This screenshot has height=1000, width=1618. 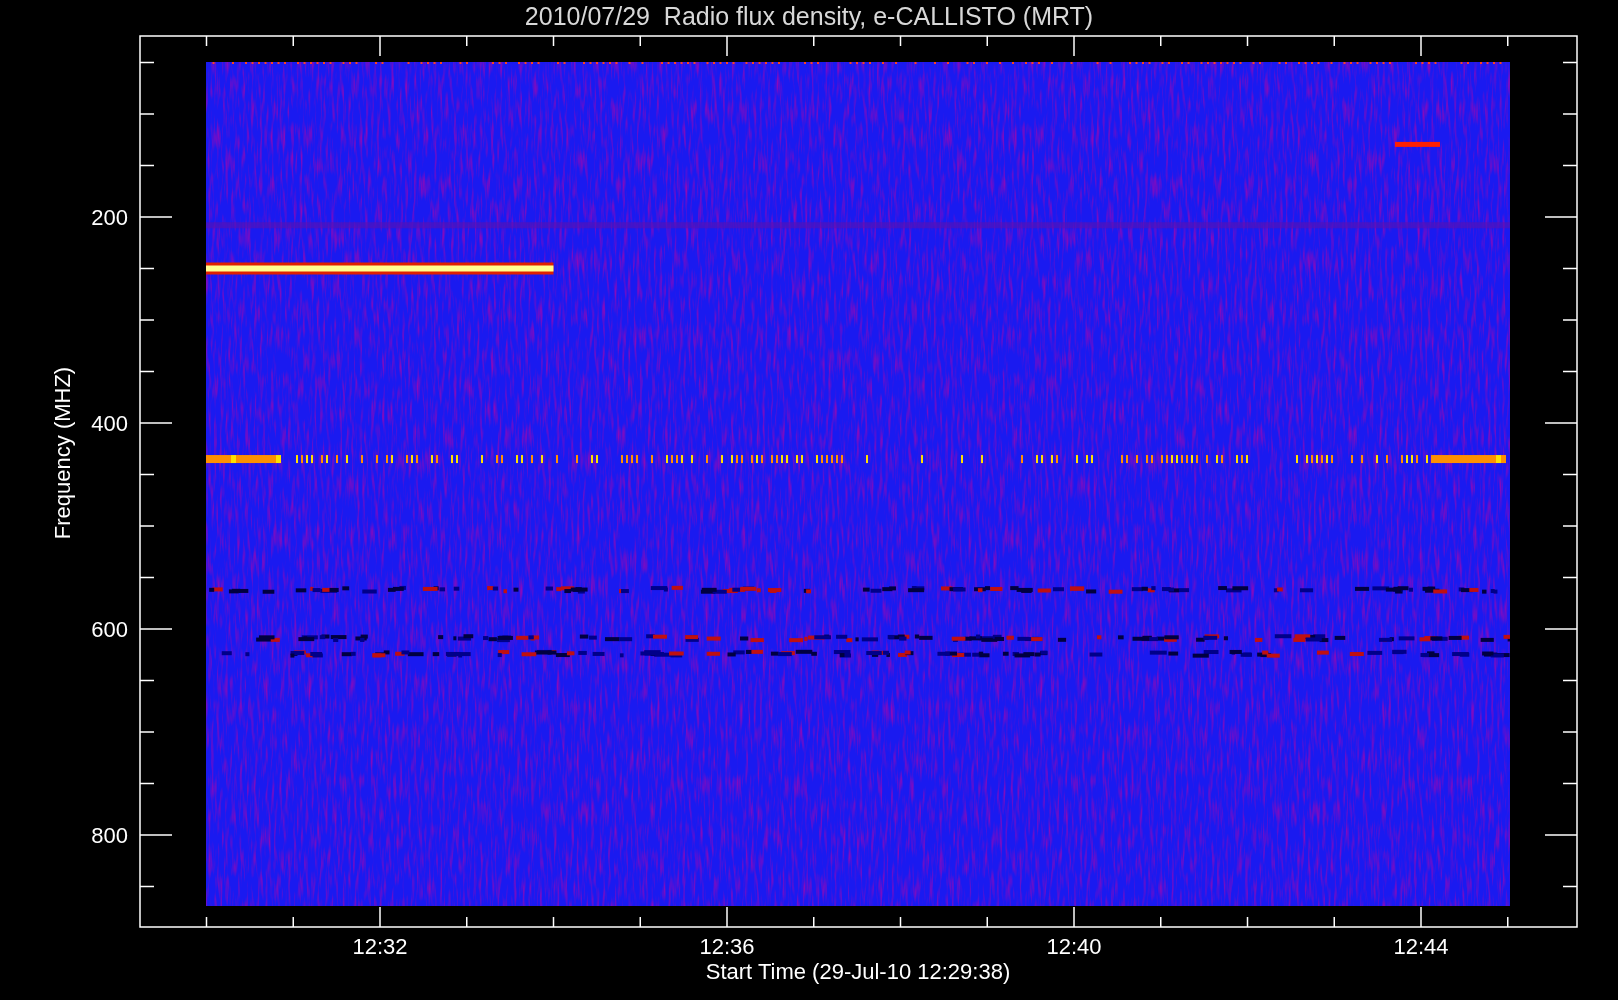 I want to click on x-tick-label: 12:36, so click(x=727, y=946).